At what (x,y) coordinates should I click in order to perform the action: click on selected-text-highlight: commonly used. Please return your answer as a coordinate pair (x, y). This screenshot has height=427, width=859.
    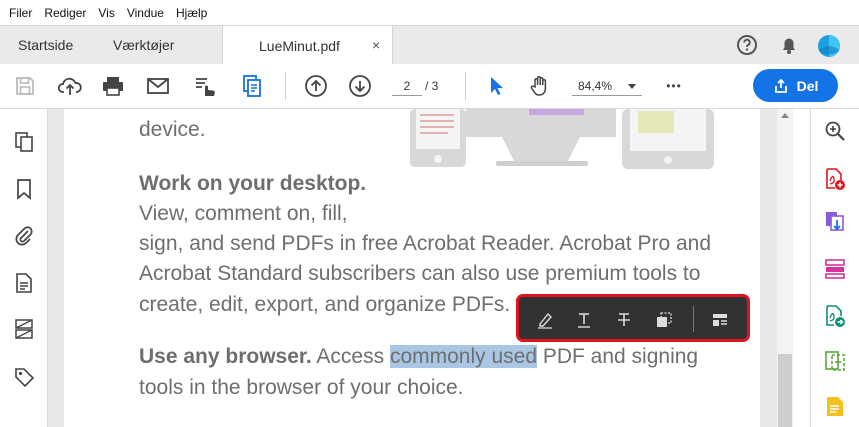
    Looking at the image, I should click on (463, 356).